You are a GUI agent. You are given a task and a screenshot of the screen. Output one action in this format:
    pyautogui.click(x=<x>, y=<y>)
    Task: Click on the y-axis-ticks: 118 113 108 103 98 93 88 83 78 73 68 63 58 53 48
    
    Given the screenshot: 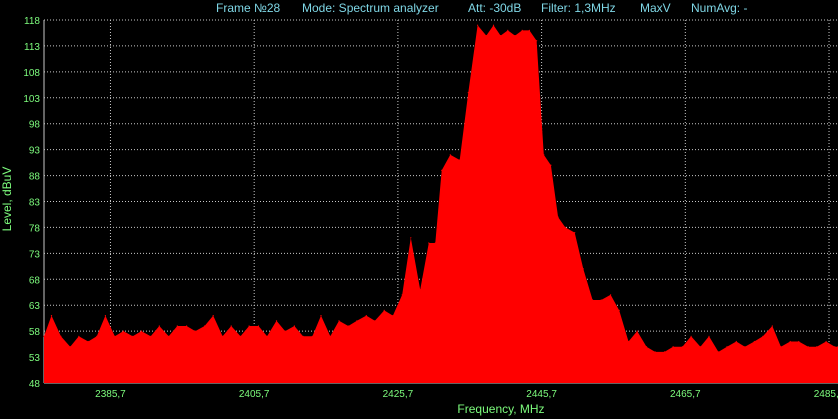 What is the action you would take?
    pyautogui.click(x=31, y=203)
    